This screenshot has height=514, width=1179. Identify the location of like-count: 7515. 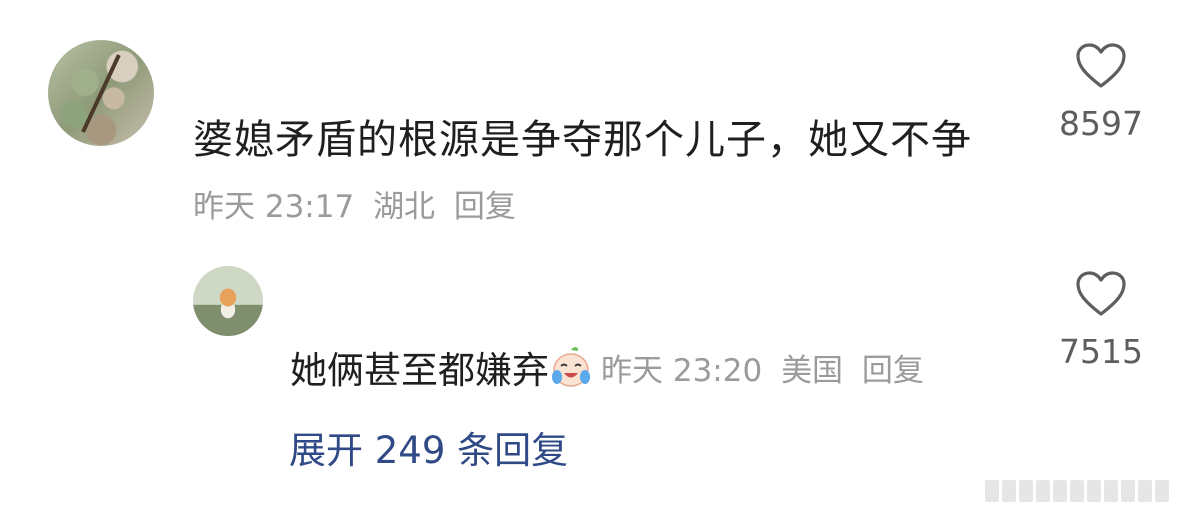
(1101, 351).